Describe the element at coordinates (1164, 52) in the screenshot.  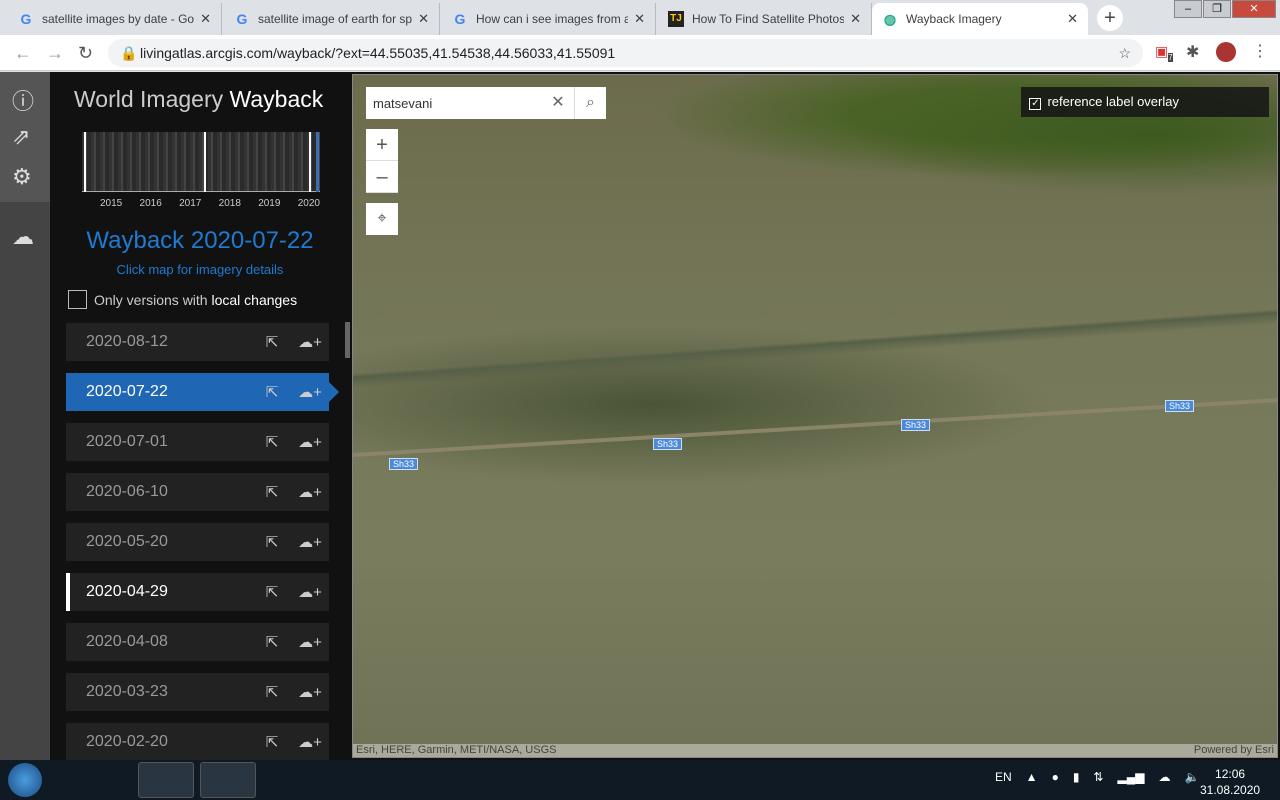
I see `extension-icon: ▣7` at that location.